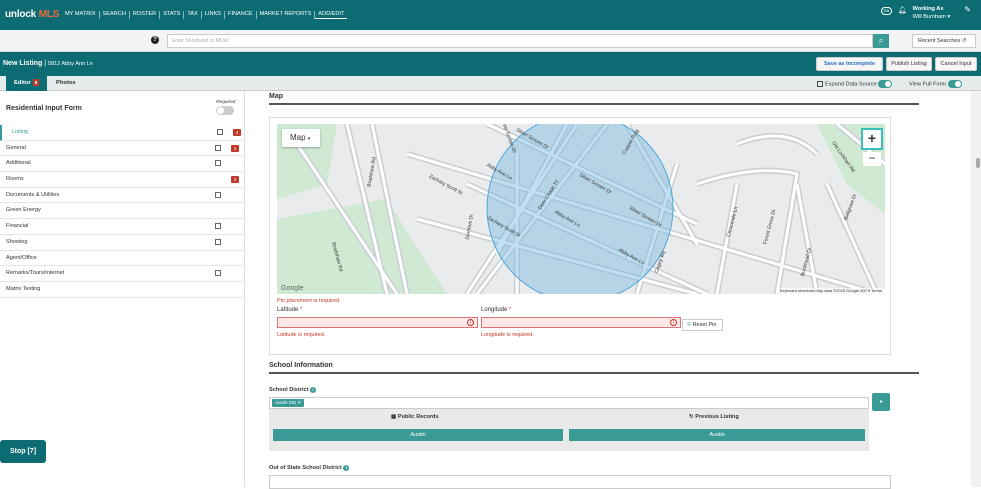  I want to click on tab-editor: Editor 8, so click(27, 83).